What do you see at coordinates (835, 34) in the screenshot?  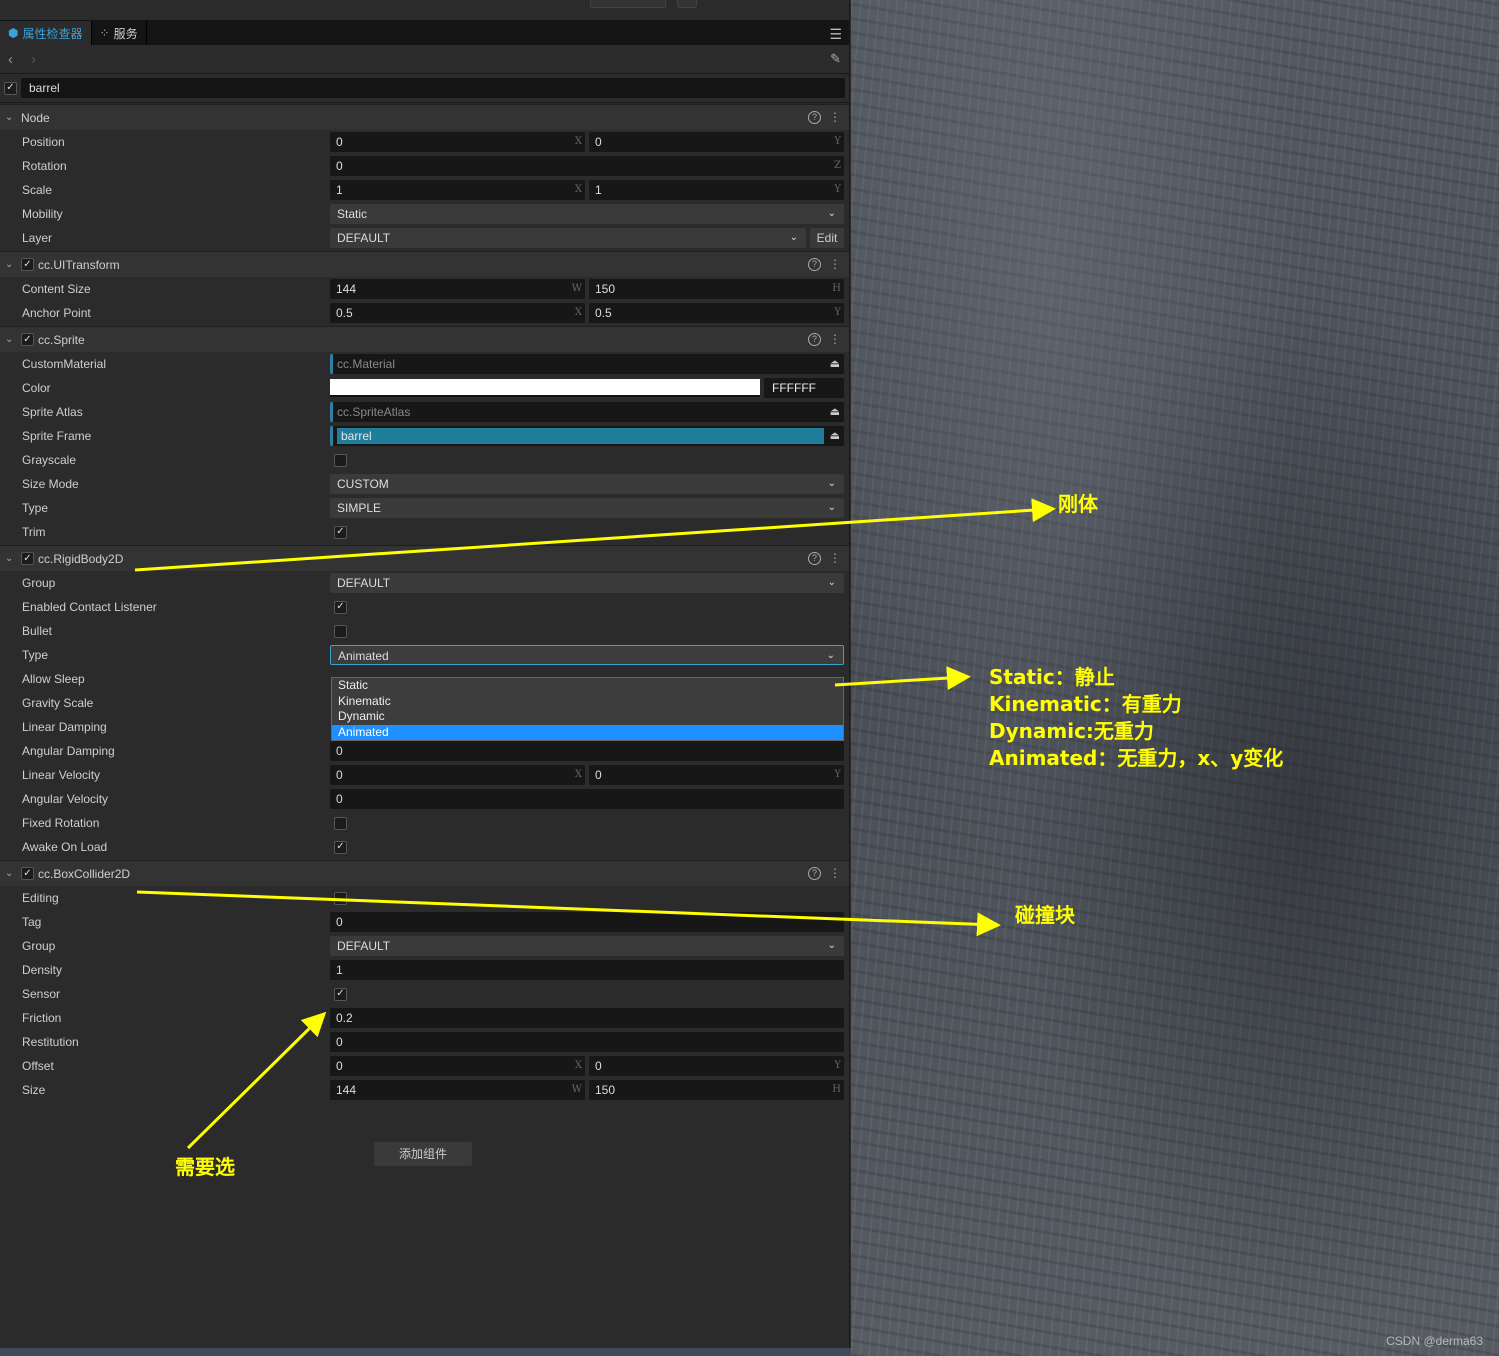 I see `menu-icon: ☰` at bounding box center [835, 34].